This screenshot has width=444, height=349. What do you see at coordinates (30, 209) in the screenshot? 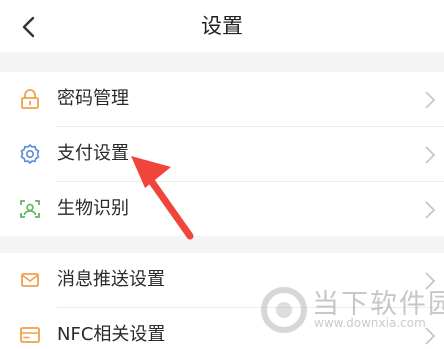
I see `face-scan-icon` at bounding box center [30, 209].